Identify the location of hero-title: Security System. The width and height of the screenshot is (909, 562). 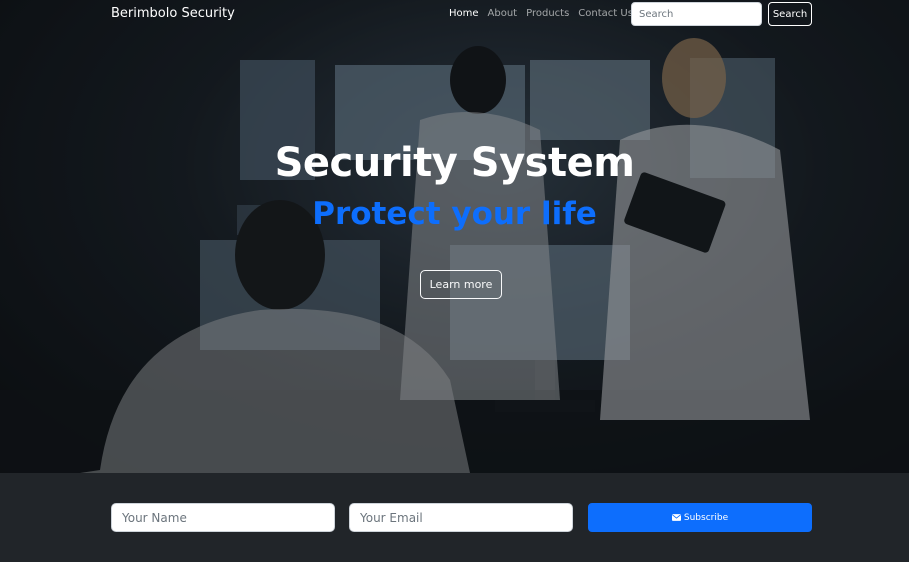
(454, 163).